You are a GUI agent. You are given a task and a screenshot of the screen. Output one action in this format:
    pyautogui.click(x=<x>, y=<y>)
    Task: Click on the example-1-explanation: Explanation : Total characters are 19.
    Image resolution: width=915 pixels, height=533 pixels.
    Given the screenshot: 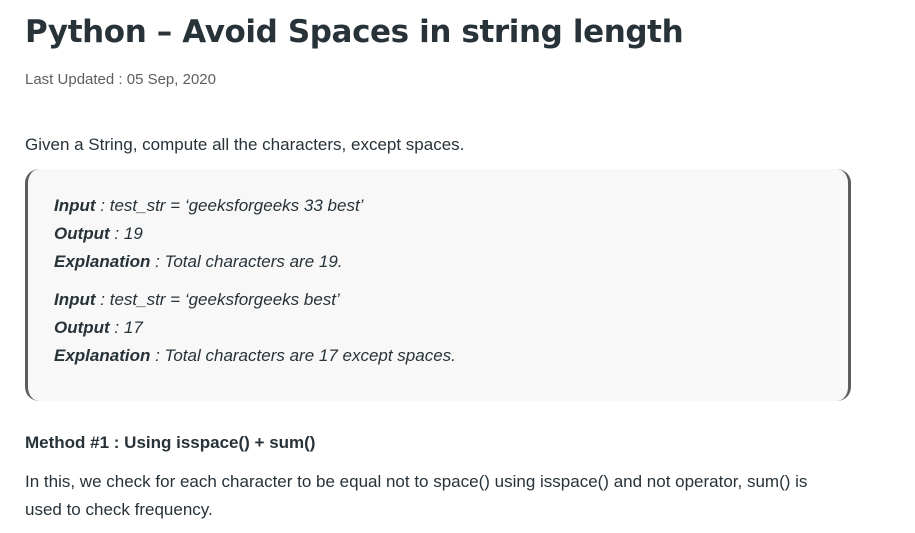 What is the action you would take?
    pyautogui.click(x=198, y=262)
    